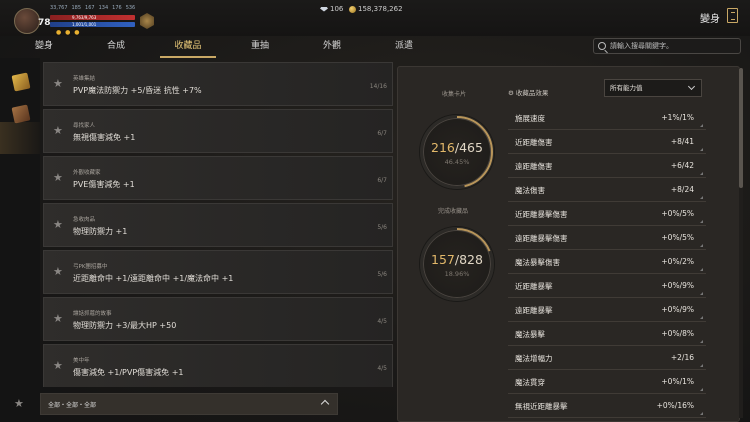 Image resolution: width=750 pixels, height=422 pixels. I want to click on collection-row: ★ 弓PK團招募中 近距離命中 +1/遠距離命中 +1/魔法命中 +1 5/6, so click(218, 272).